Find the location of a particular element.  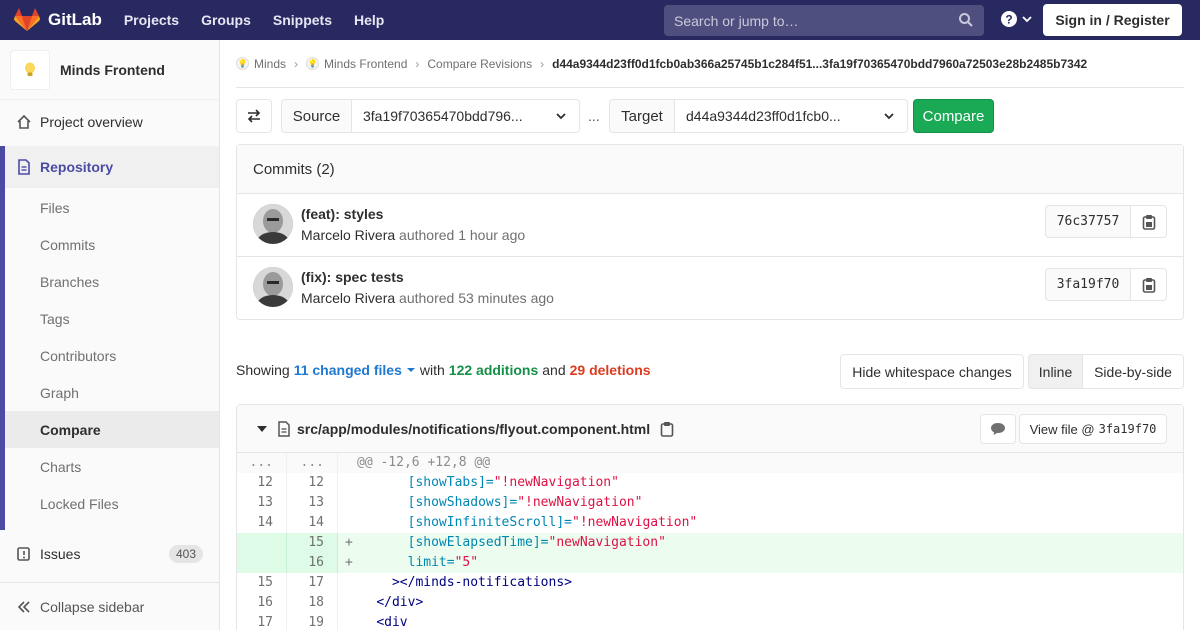

new-line-number: 16 is located at coordinates (312, 563).